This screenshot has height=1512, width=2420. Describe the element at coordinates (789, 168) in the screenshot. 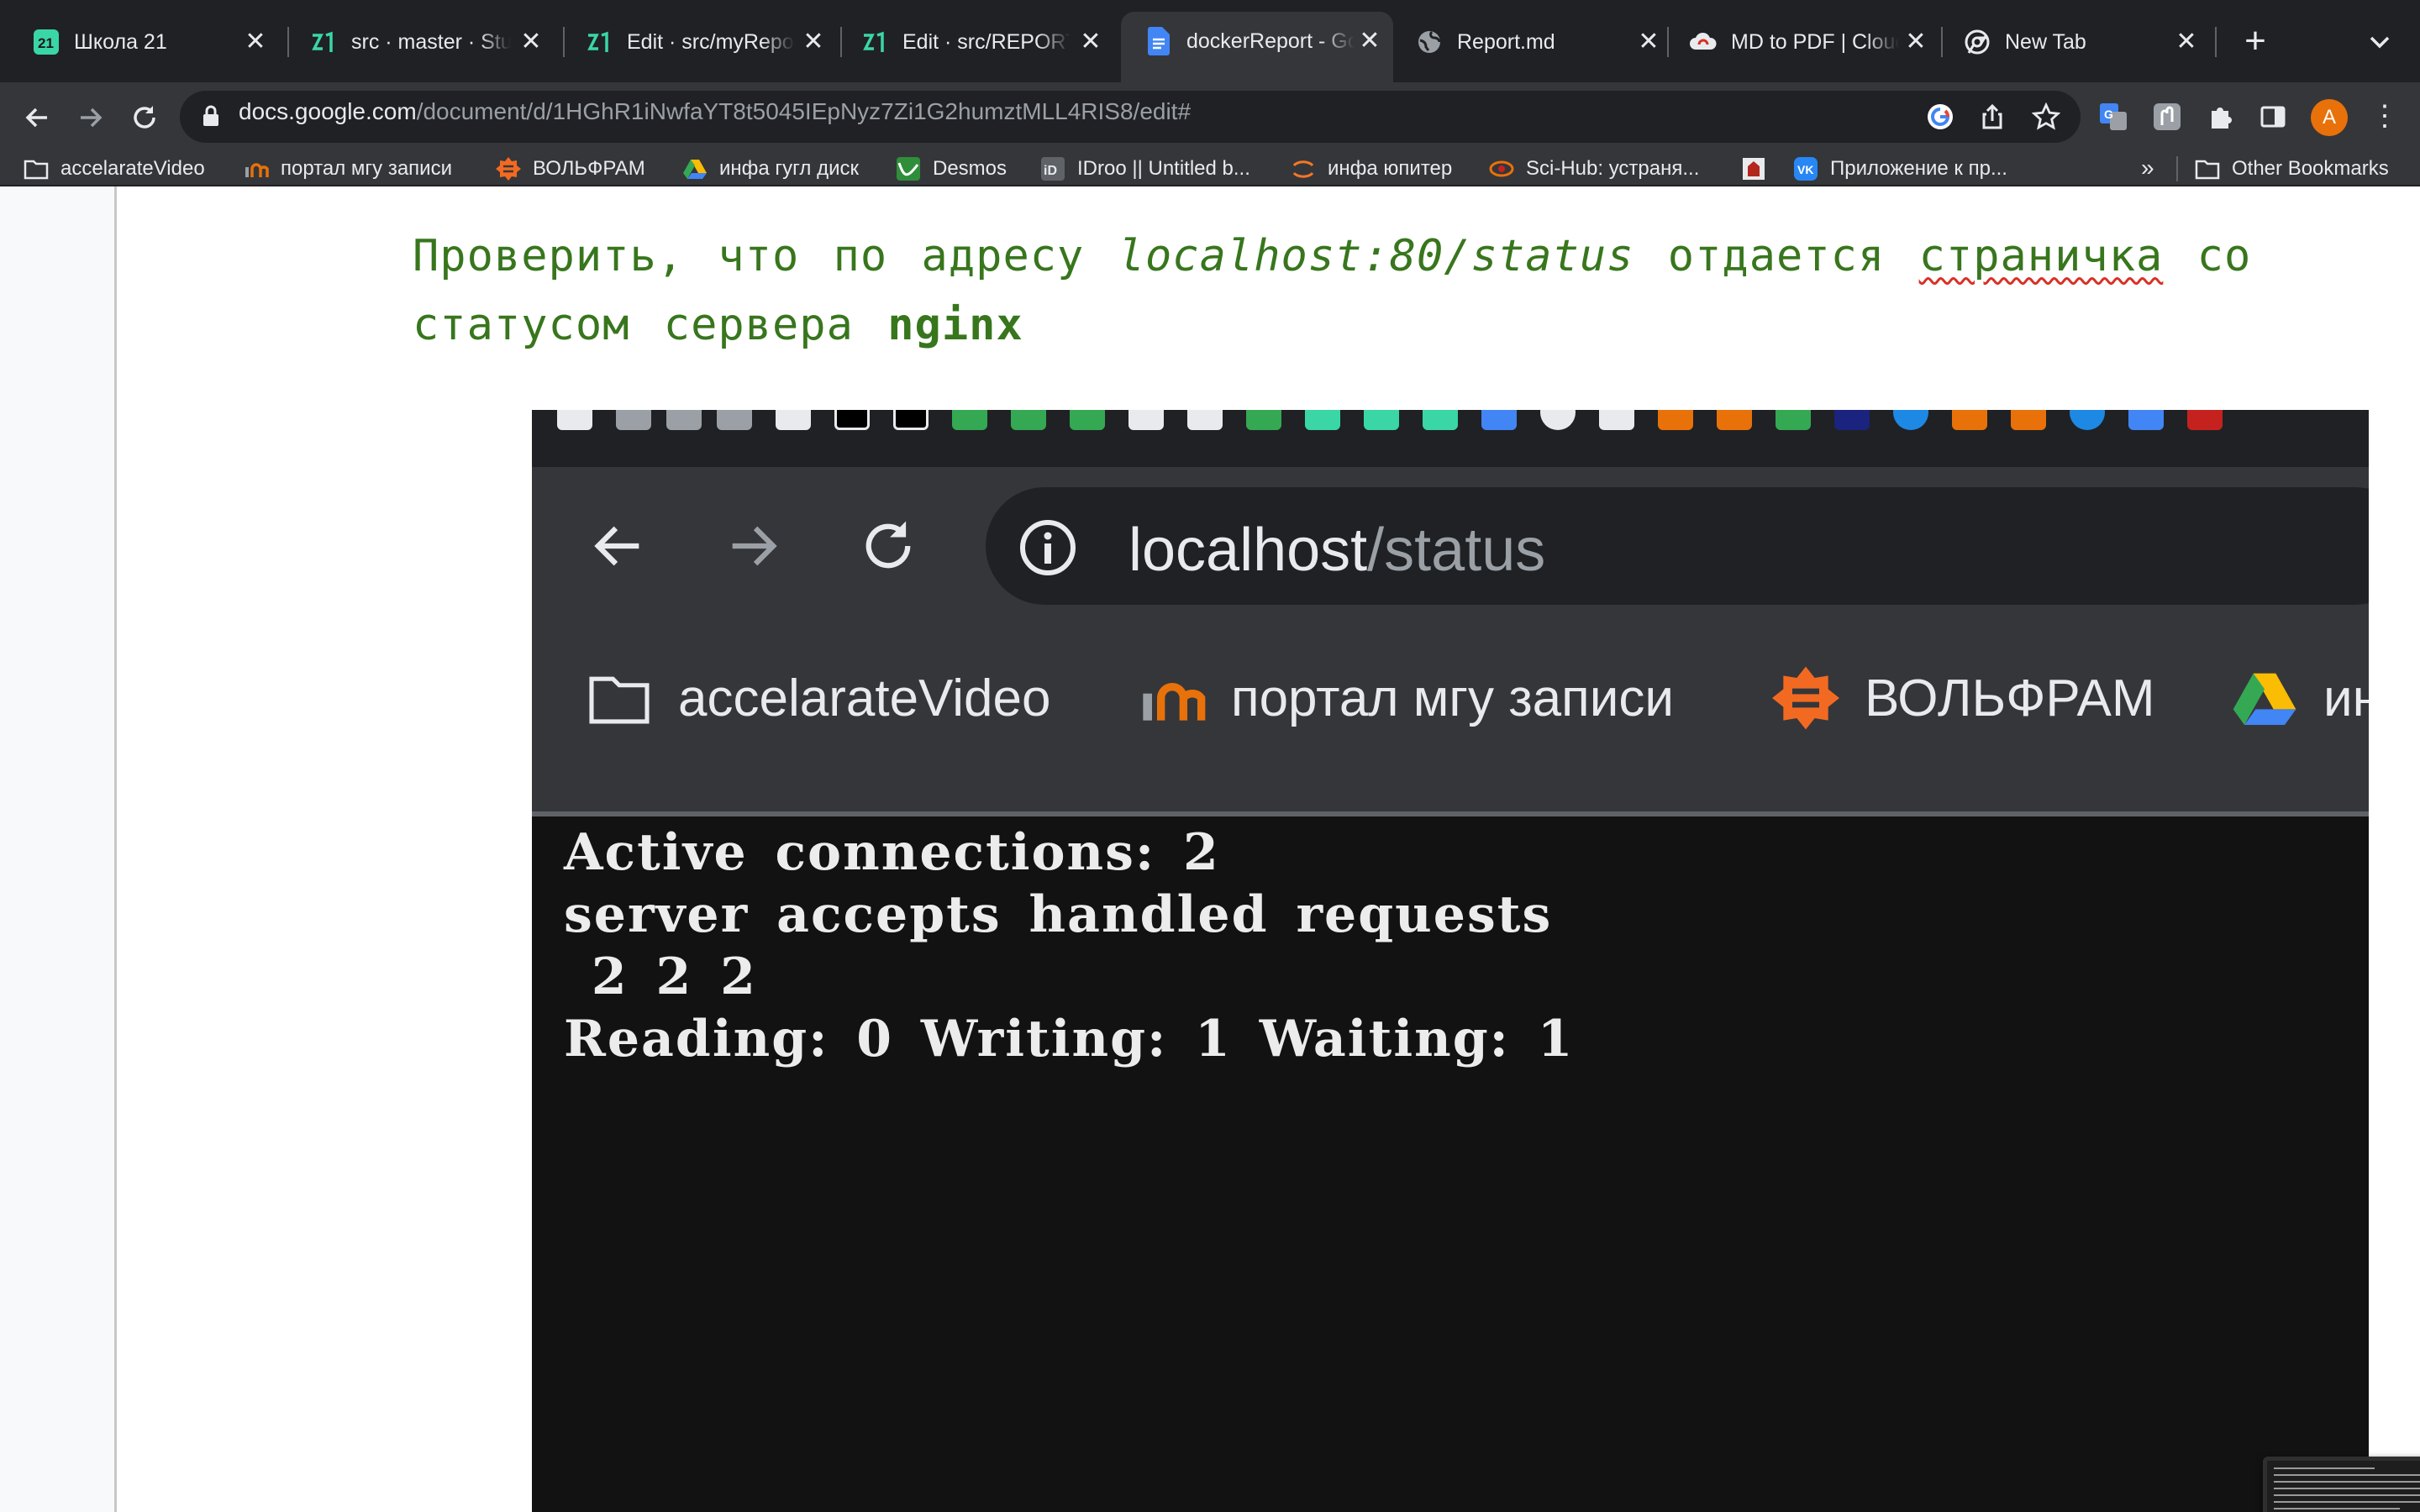

I see `bookmark-label: инфа гугл диск` at that location.